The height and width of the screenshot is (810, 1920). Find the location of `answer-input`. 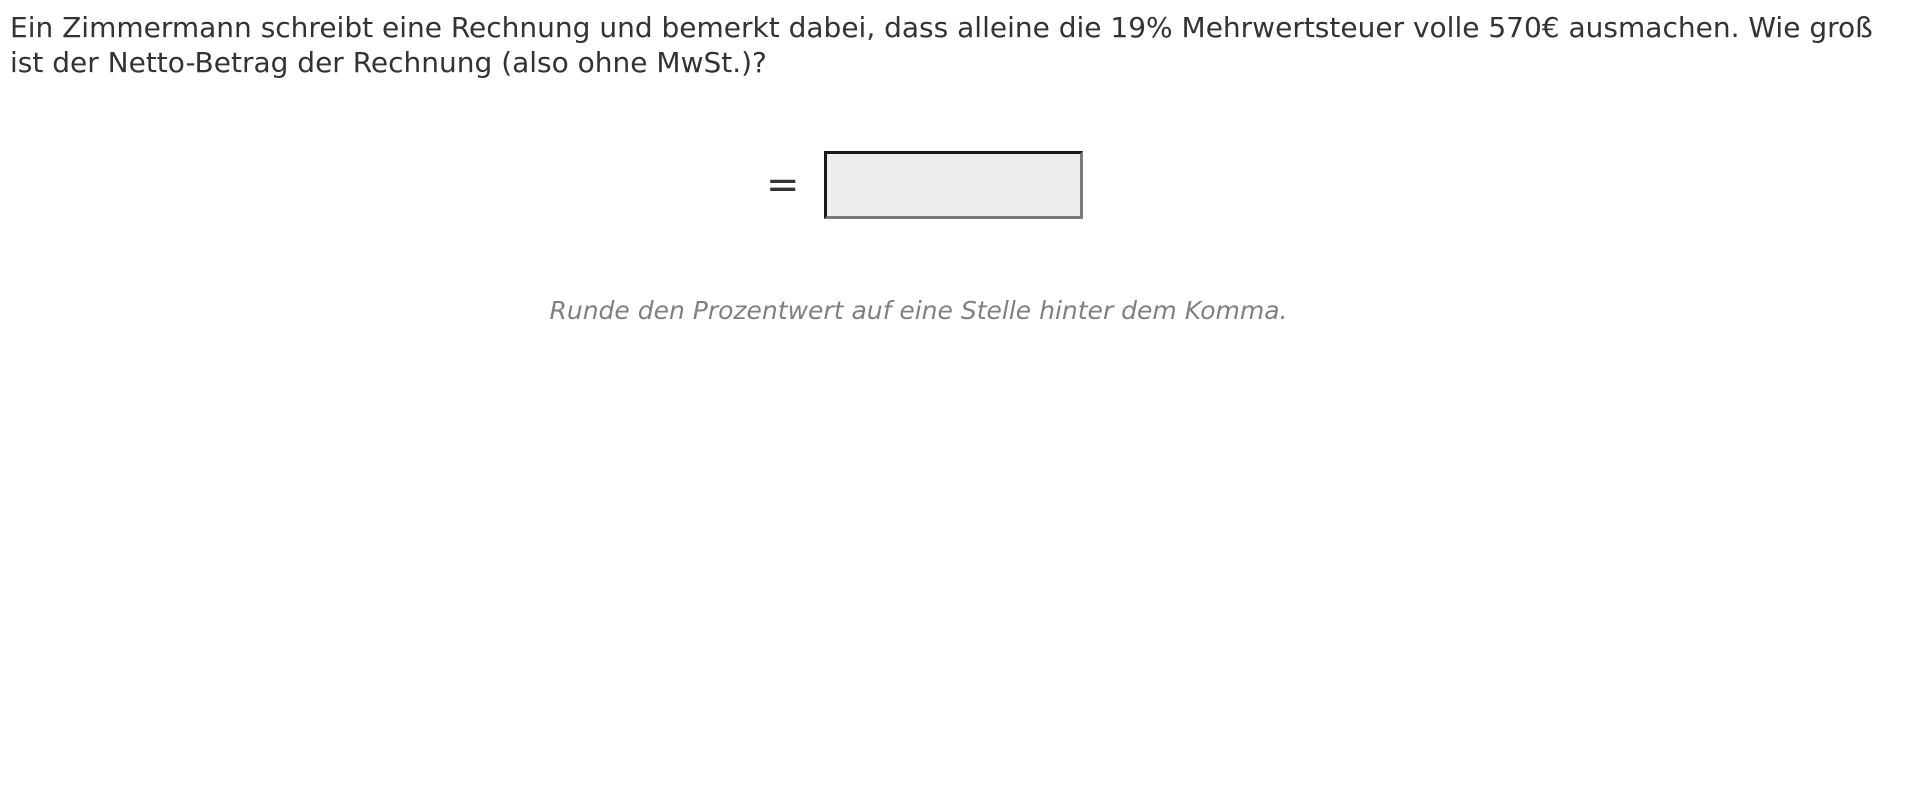

answer-input is located at coordinates (953, 185).